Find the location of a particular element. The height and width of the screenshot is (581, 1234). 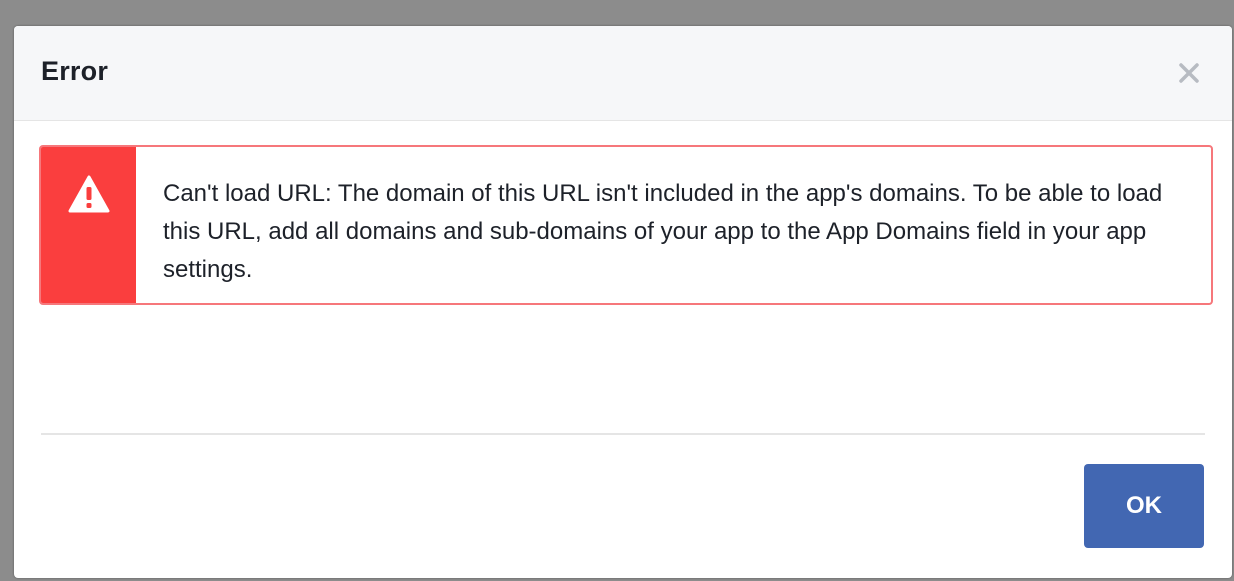

close-button is located at coordinates (1189, 73).